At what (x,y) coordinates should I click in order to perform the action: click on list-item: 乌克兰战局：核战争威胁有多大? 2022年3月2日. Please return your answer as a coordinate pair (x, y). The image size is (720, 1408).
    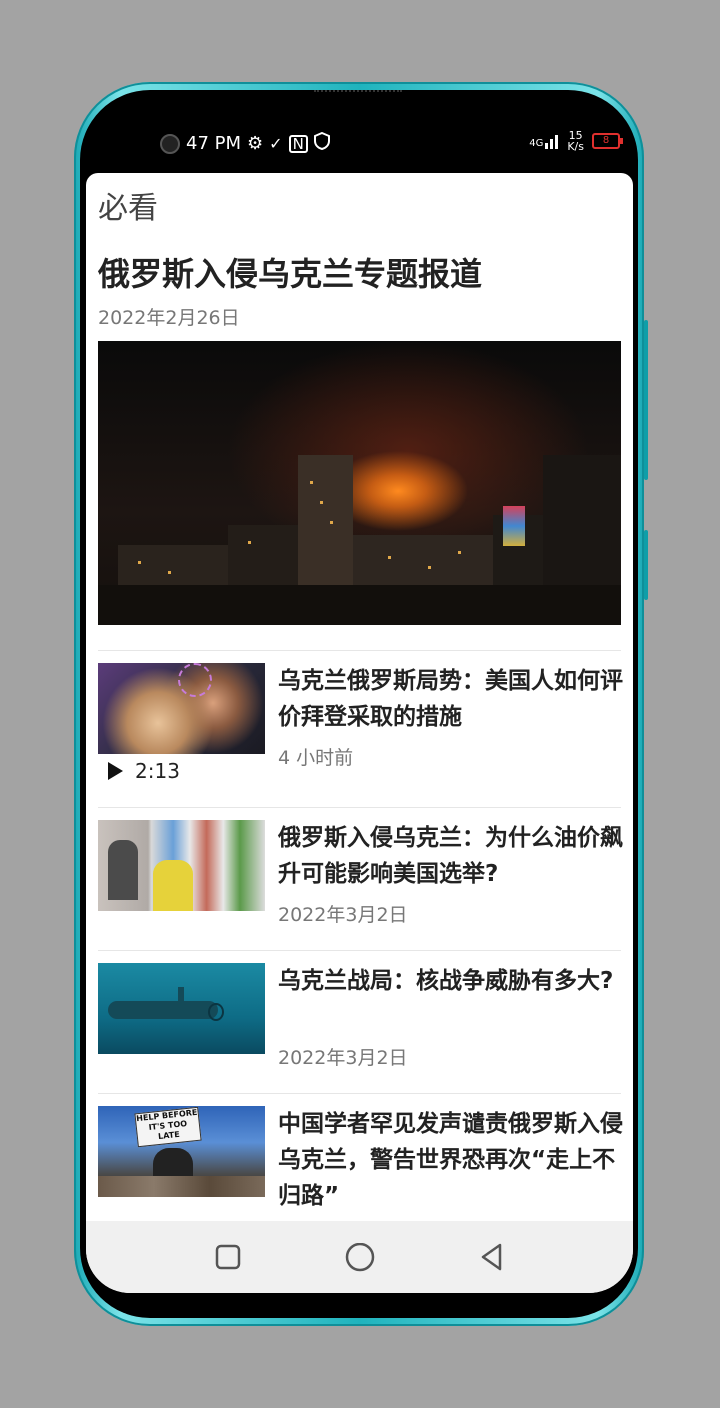
    Looking at the image, I should click on (359, 1028).